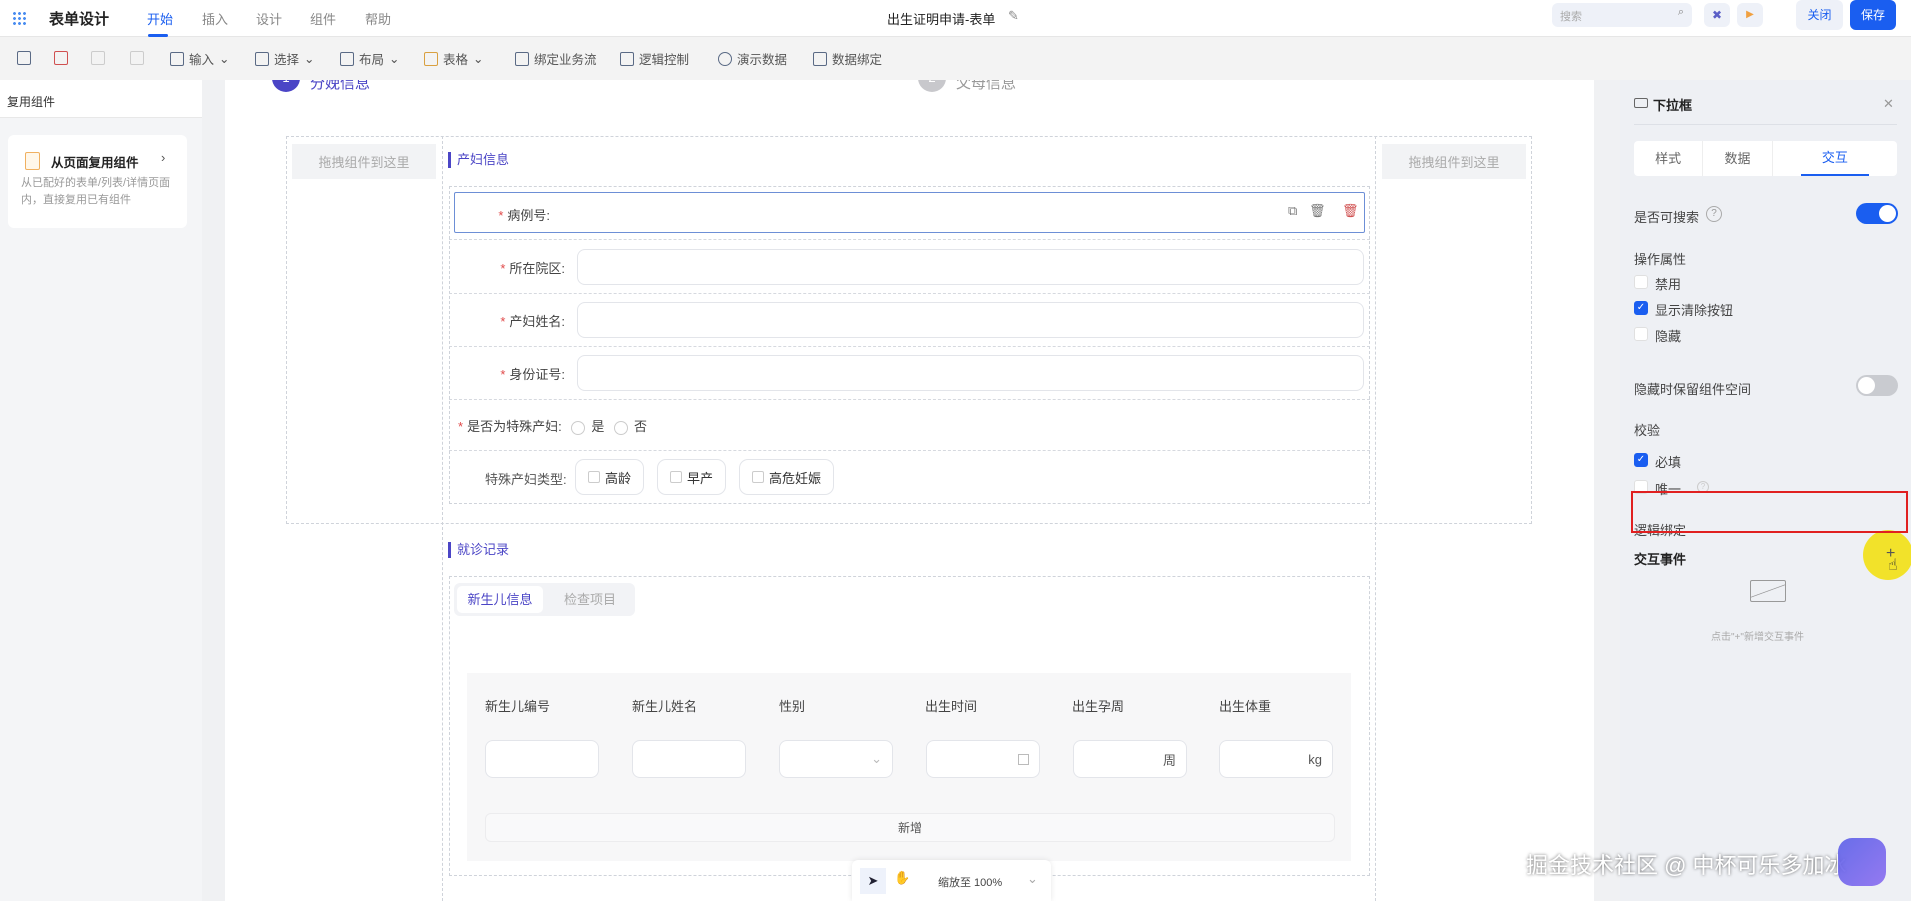 This screenshot has height=901, width=1911. I want to click on show-clear-checkbox: ✓, so click(1641, 308).